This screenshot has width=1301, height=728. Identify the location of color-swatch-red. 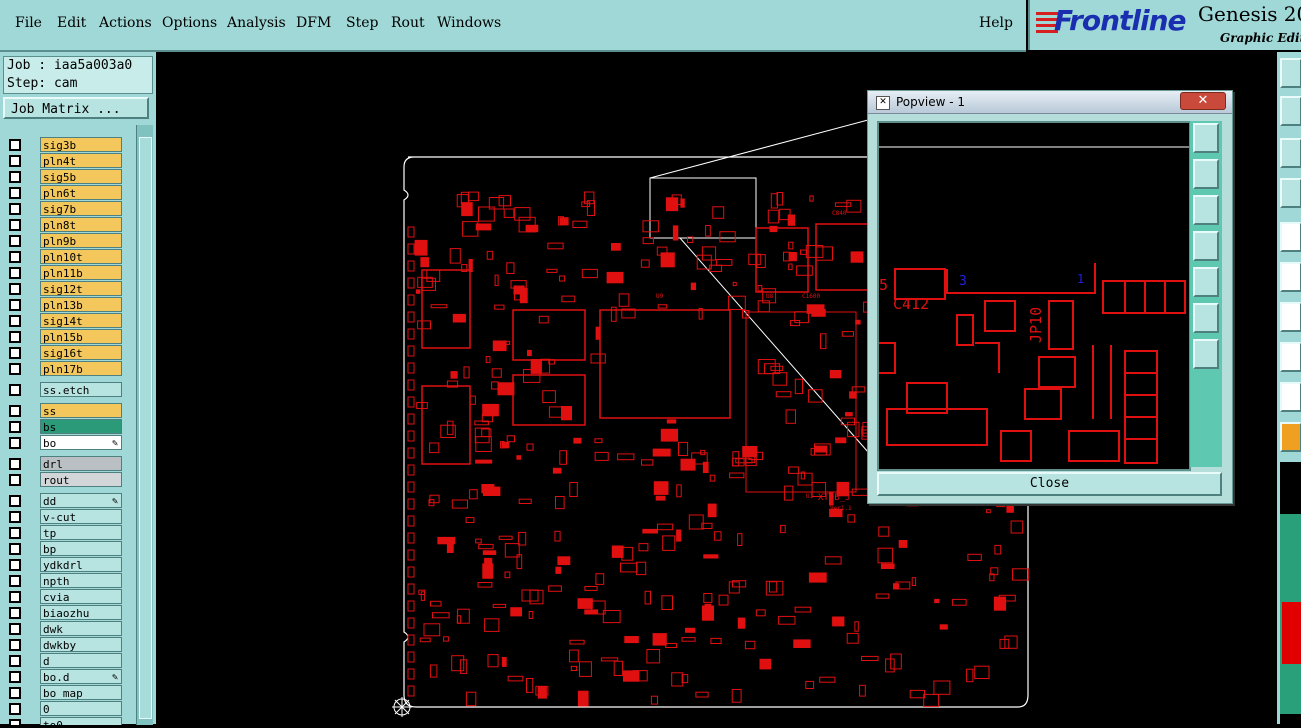
(1291, 633).